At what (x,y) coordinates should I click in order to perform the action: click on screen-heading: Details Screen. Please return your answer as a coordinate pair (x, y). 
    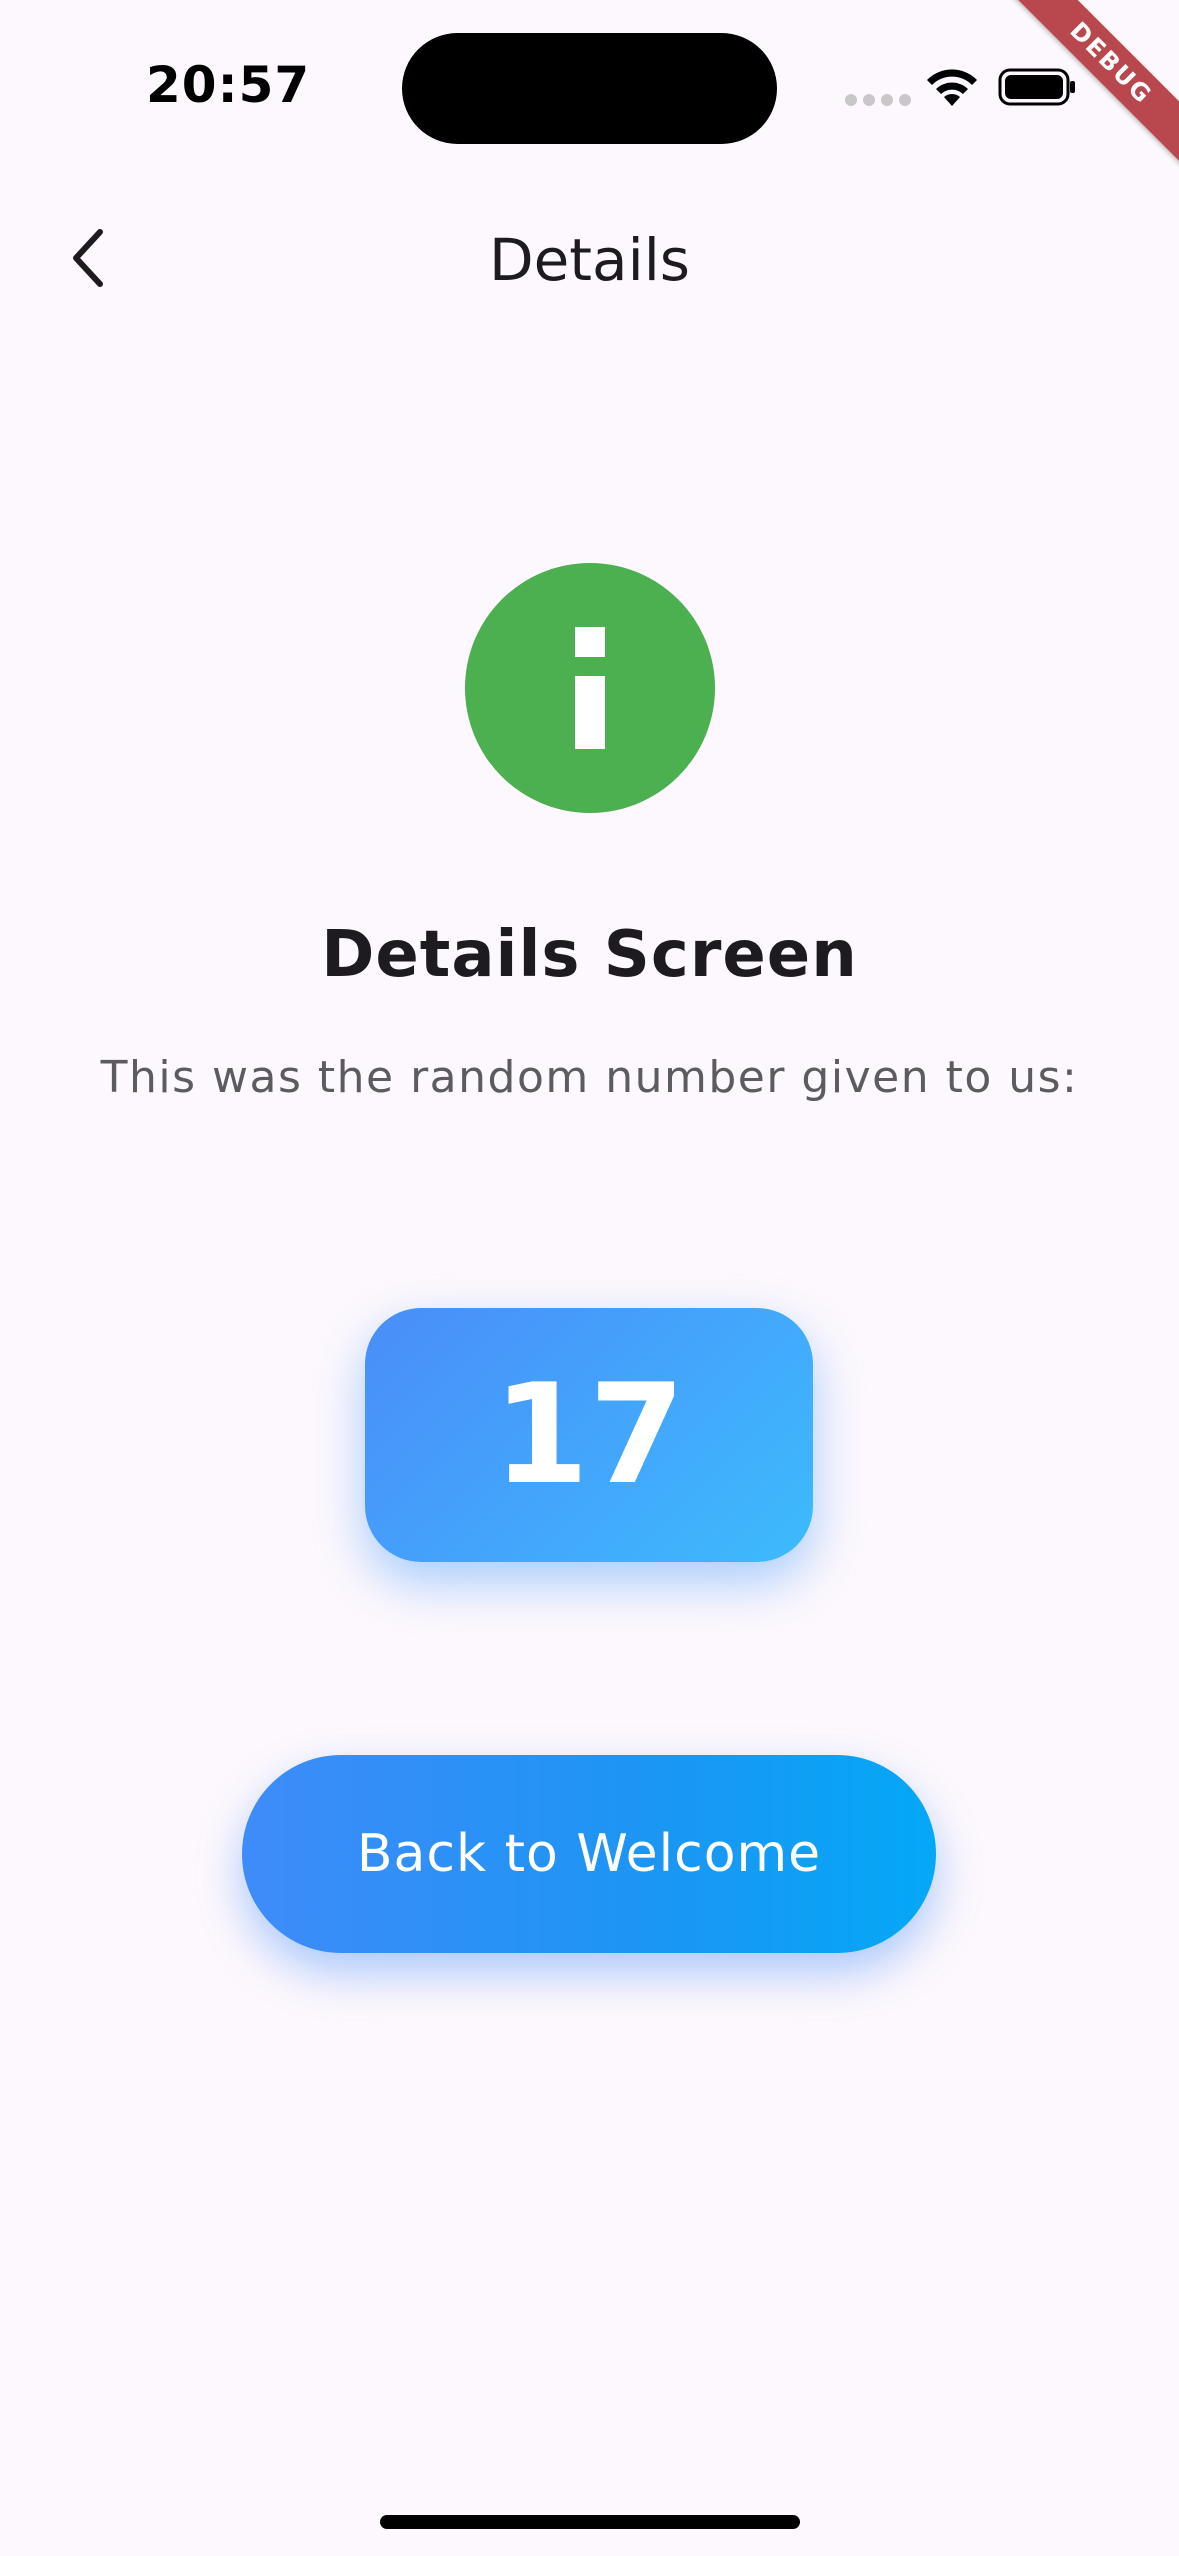
    Looking at the image, I should click on (589, 955).